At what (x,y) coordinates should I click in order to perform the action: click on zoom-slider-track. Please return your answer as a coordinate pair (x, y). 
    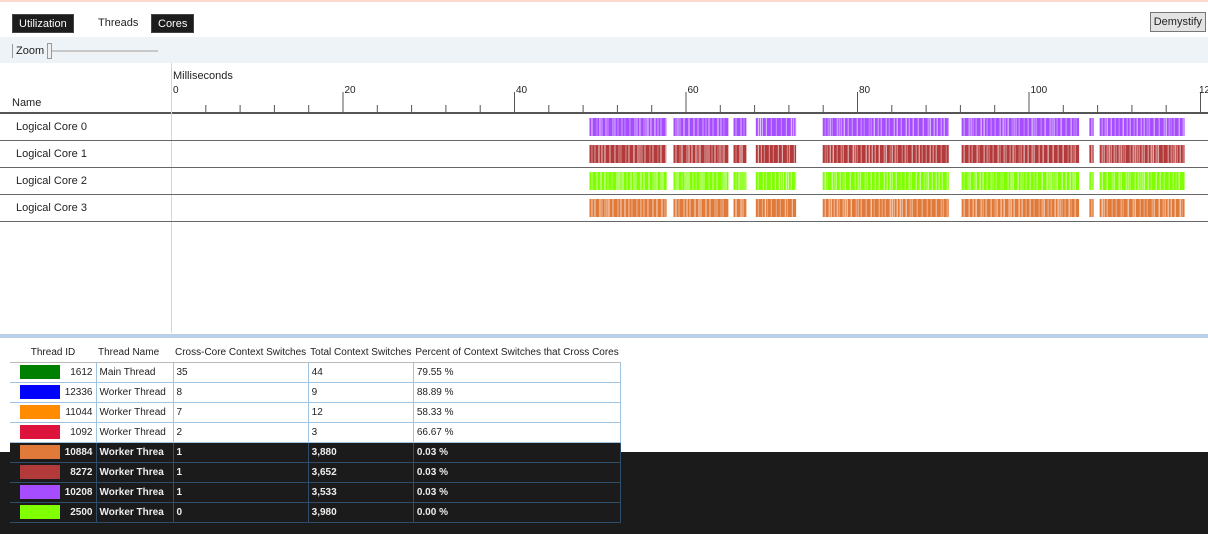
    Looking at the image, I should click on (105, 51).